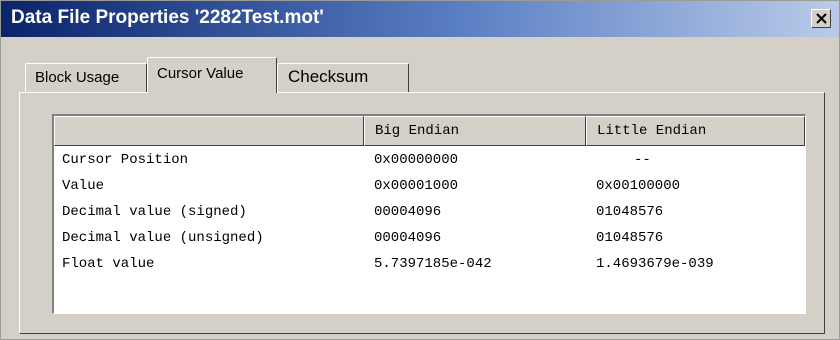 The width and height of the screenshot is (840, 340). What do you see at coordinates (420, 19) in the screenshot?
I see `title-bar: Data File Properties '2282Test.mot'` at bounding box center [420, 19].